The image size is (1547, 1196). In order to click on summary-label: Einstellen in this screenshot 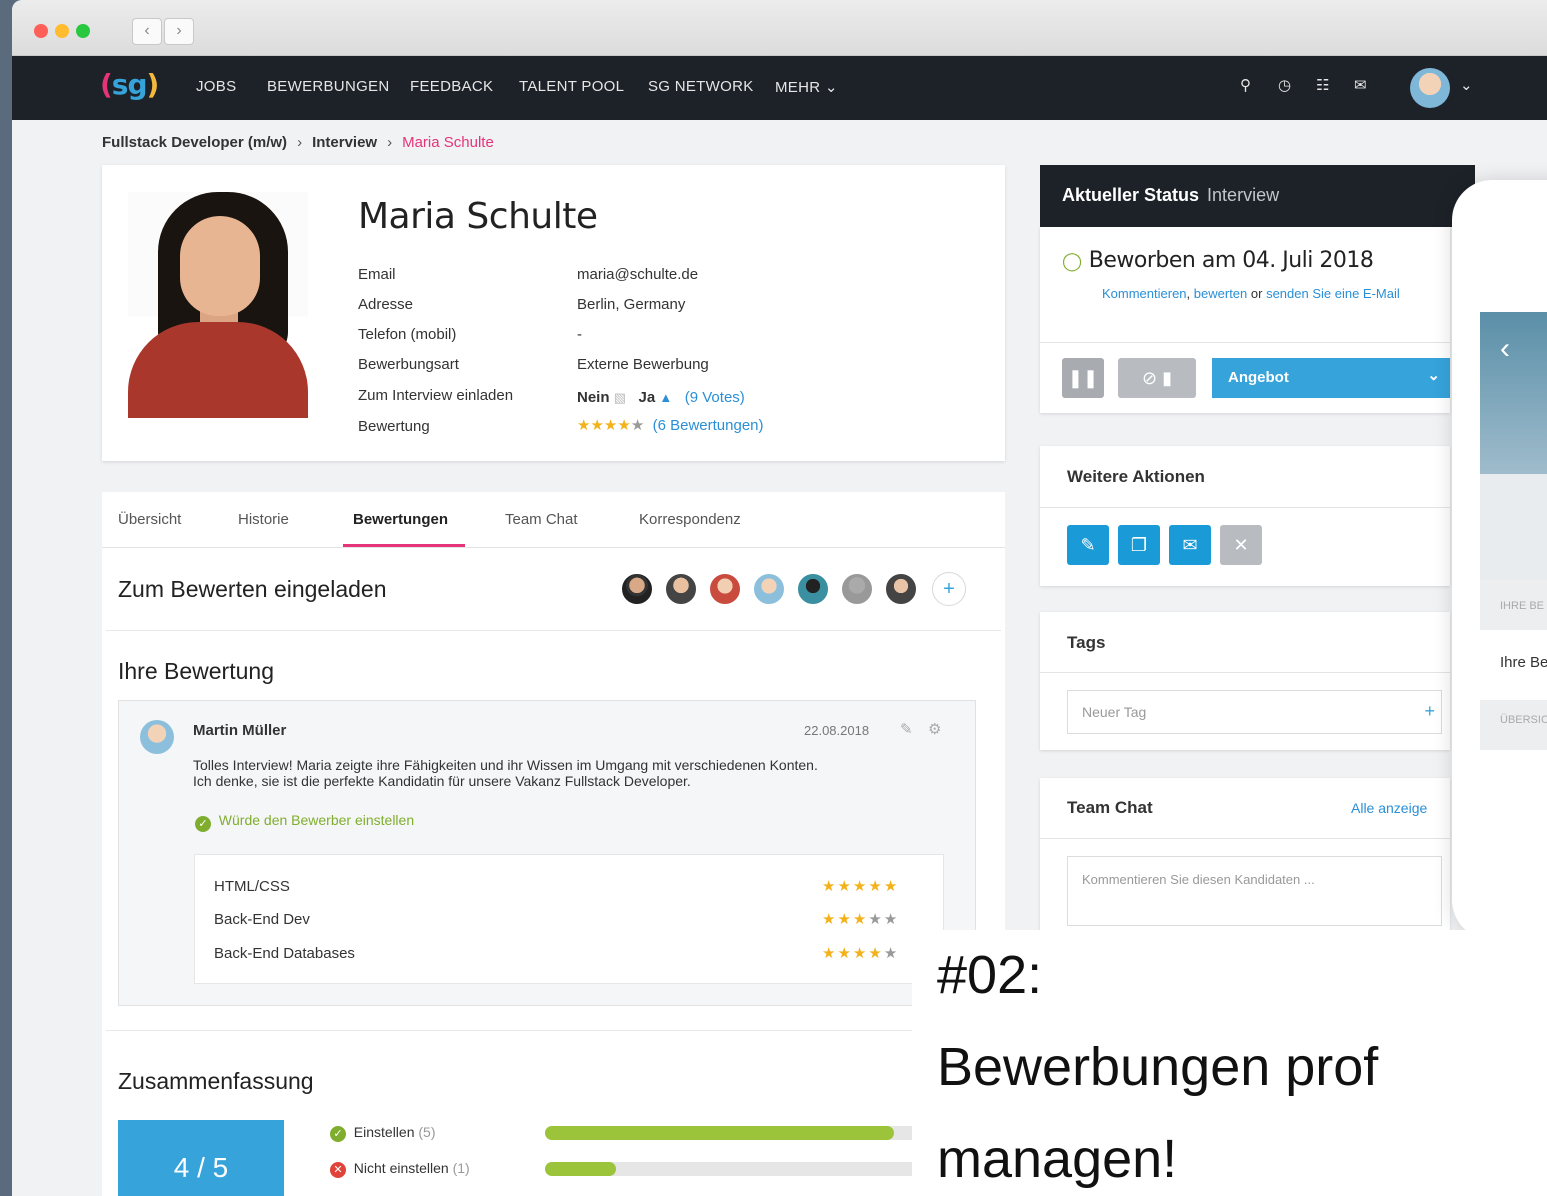, I will do `click(384, 1132)`.